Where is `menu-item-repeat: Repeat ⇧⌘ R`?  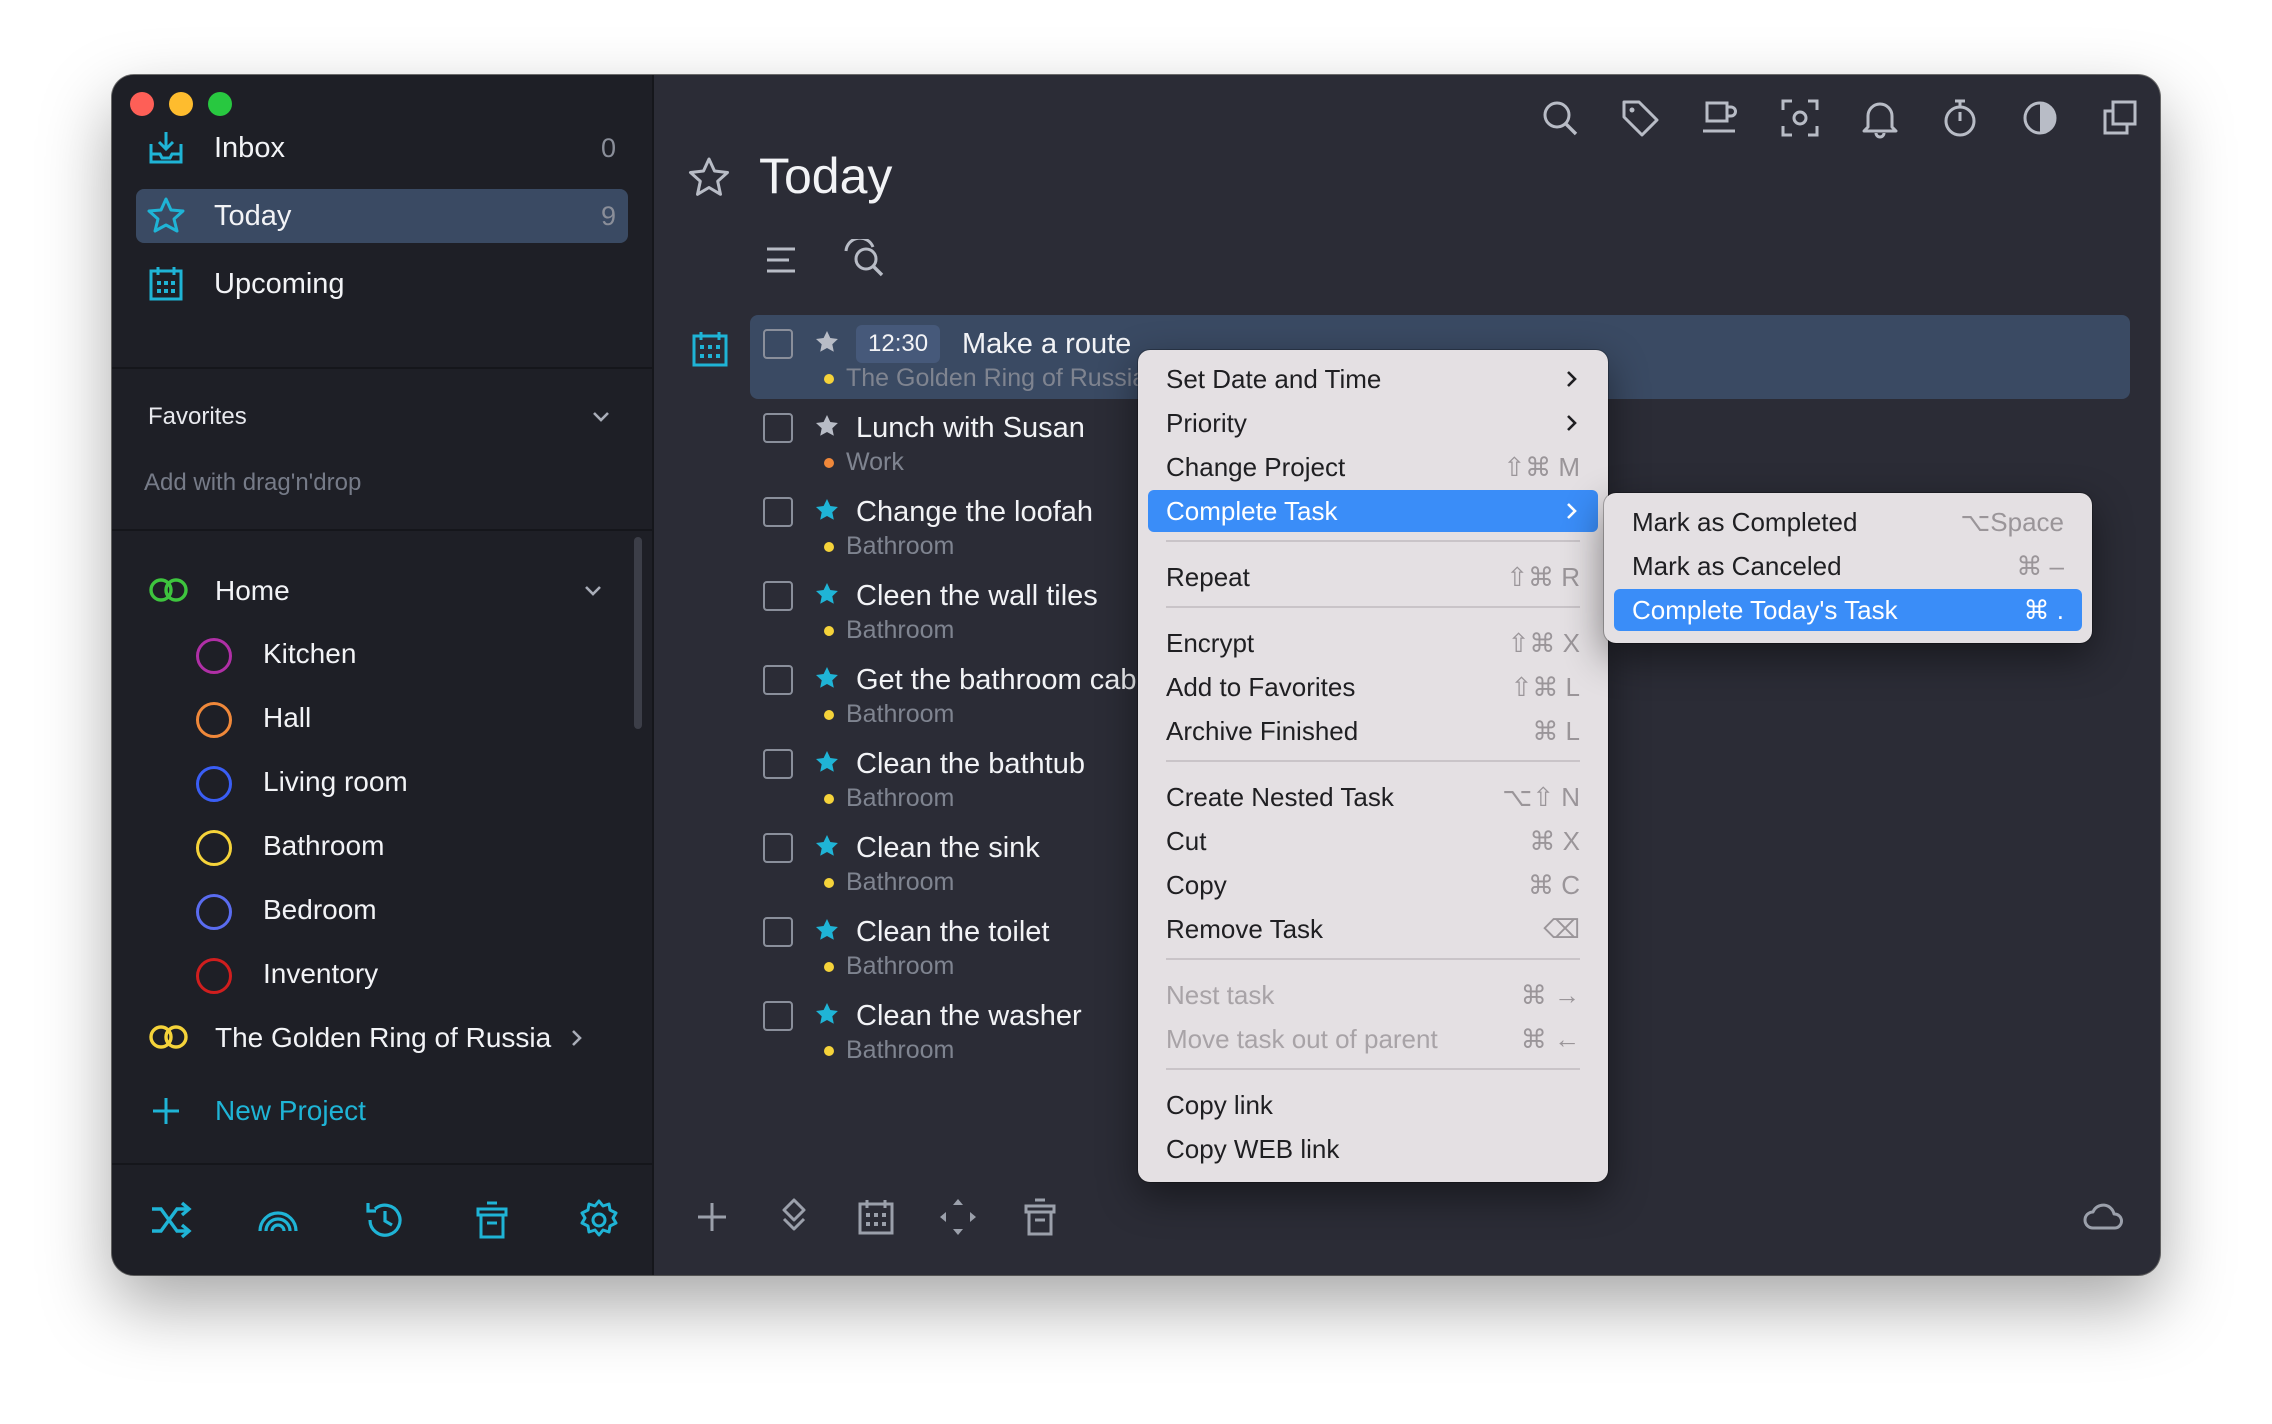 menu-item-repeat: Repeat ⇧⌘ R is located at coordinates (1373, 577).